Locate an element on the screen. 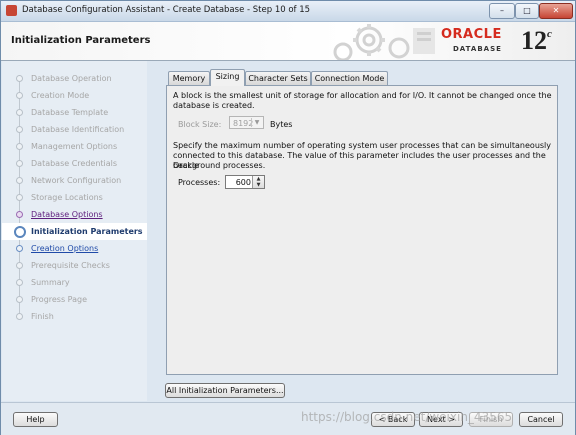  app-icon is located at coordinates (11, 10).